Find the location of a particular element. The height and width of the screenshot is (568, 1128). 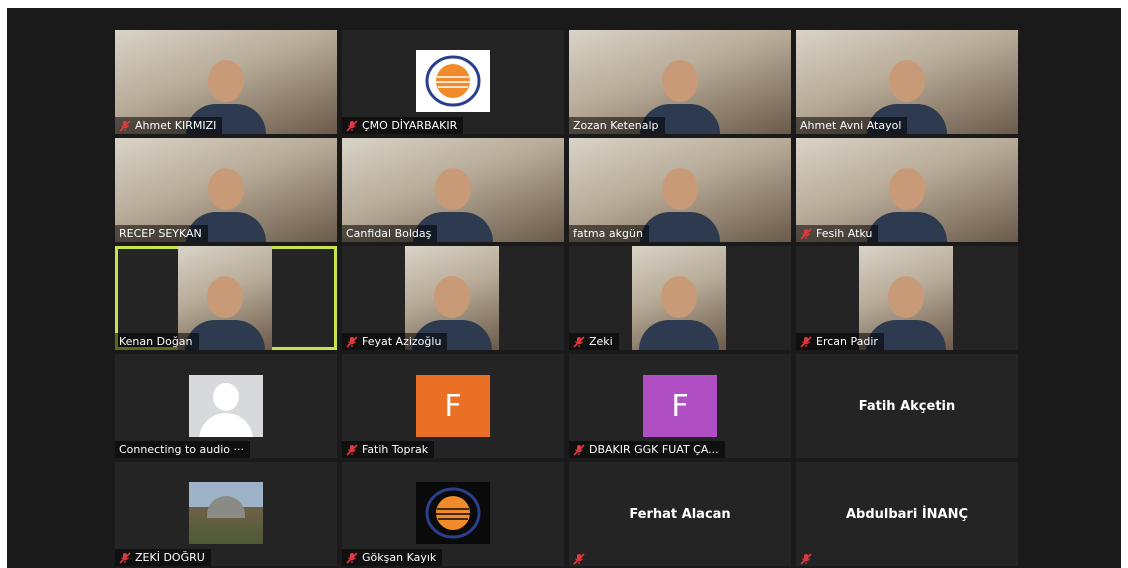

participant-tile: ZEKİ DOĞRU is located at coordinates (226, 514).